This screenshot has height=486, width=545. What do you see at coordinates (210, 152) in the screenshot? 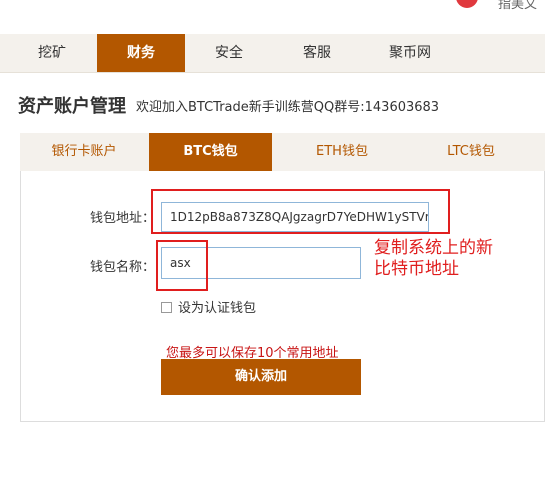
I see `tab-btc-wallet: BTC钱包` at bounding box center [210, 152].